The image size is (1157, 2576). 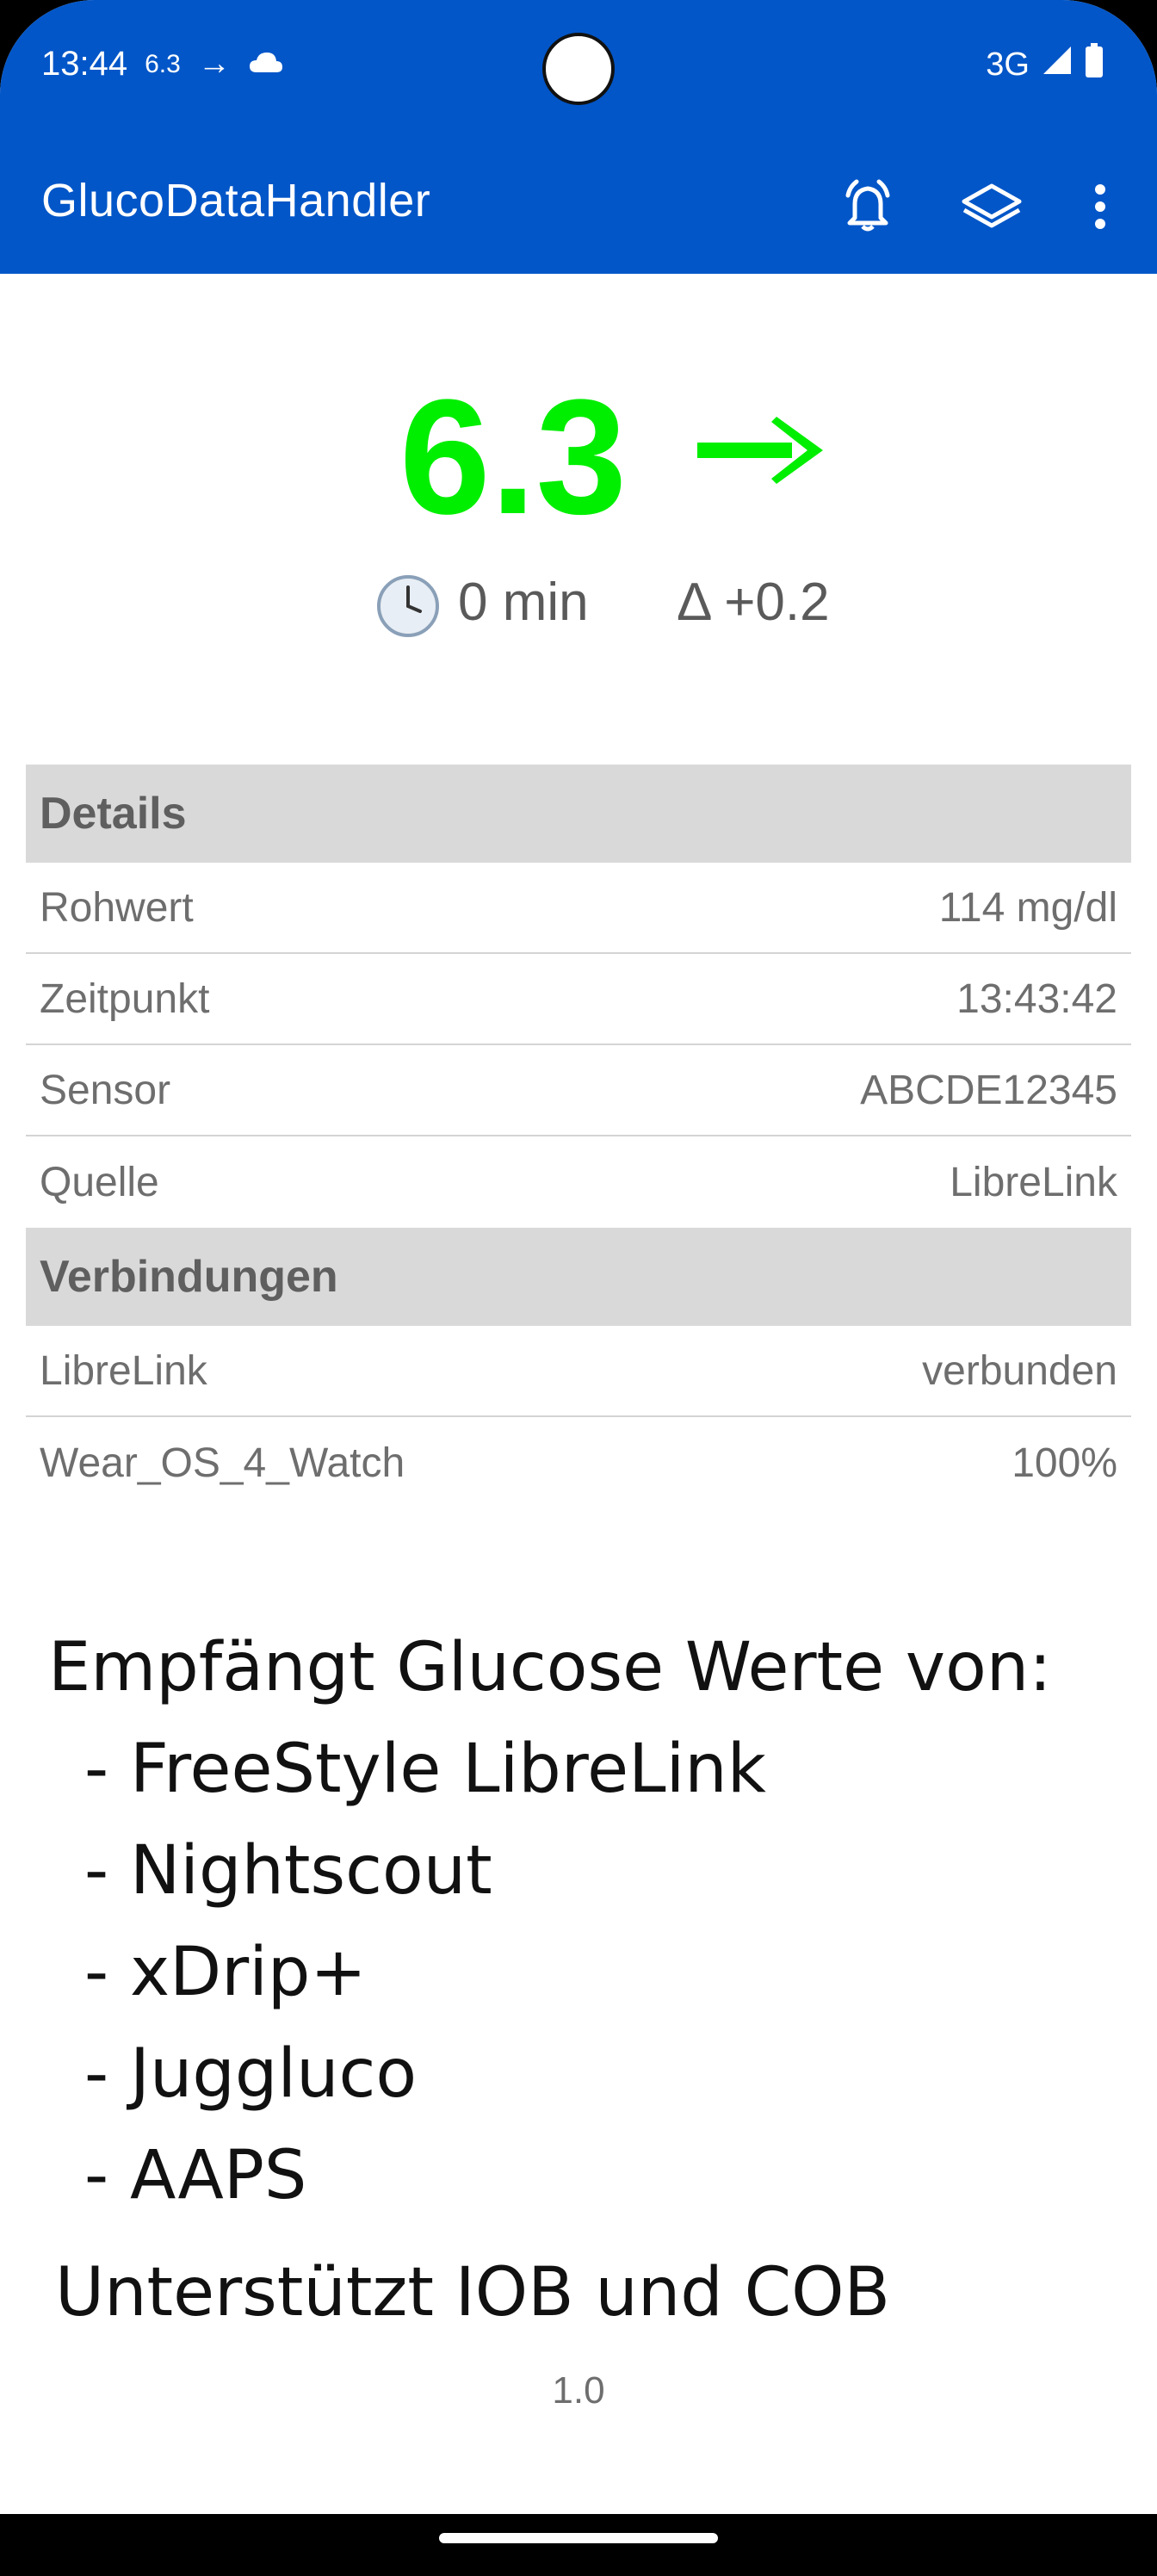 I want to click on status-right: 3G, so click(x=1045, y=64).